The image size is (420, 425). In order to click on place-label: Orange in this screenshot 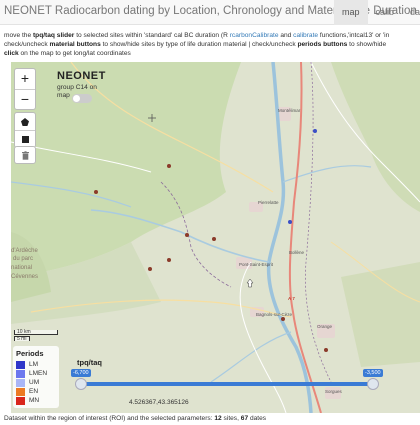, I will do `click(325, 326)`.